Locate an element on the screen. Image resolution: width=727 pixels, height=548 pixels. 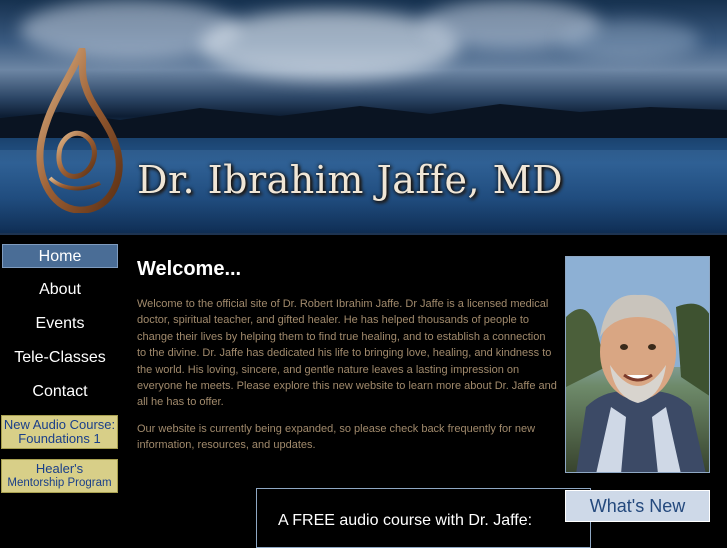
promo-line: New Audio Course: is located at coordinates (59, 424).